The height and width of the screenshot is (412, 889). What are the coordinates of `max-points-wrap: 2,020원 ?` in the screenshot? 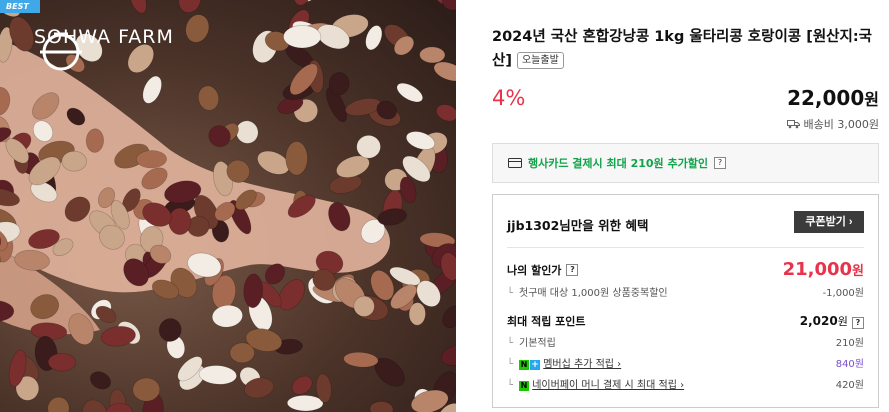 It's located at (832, 321).